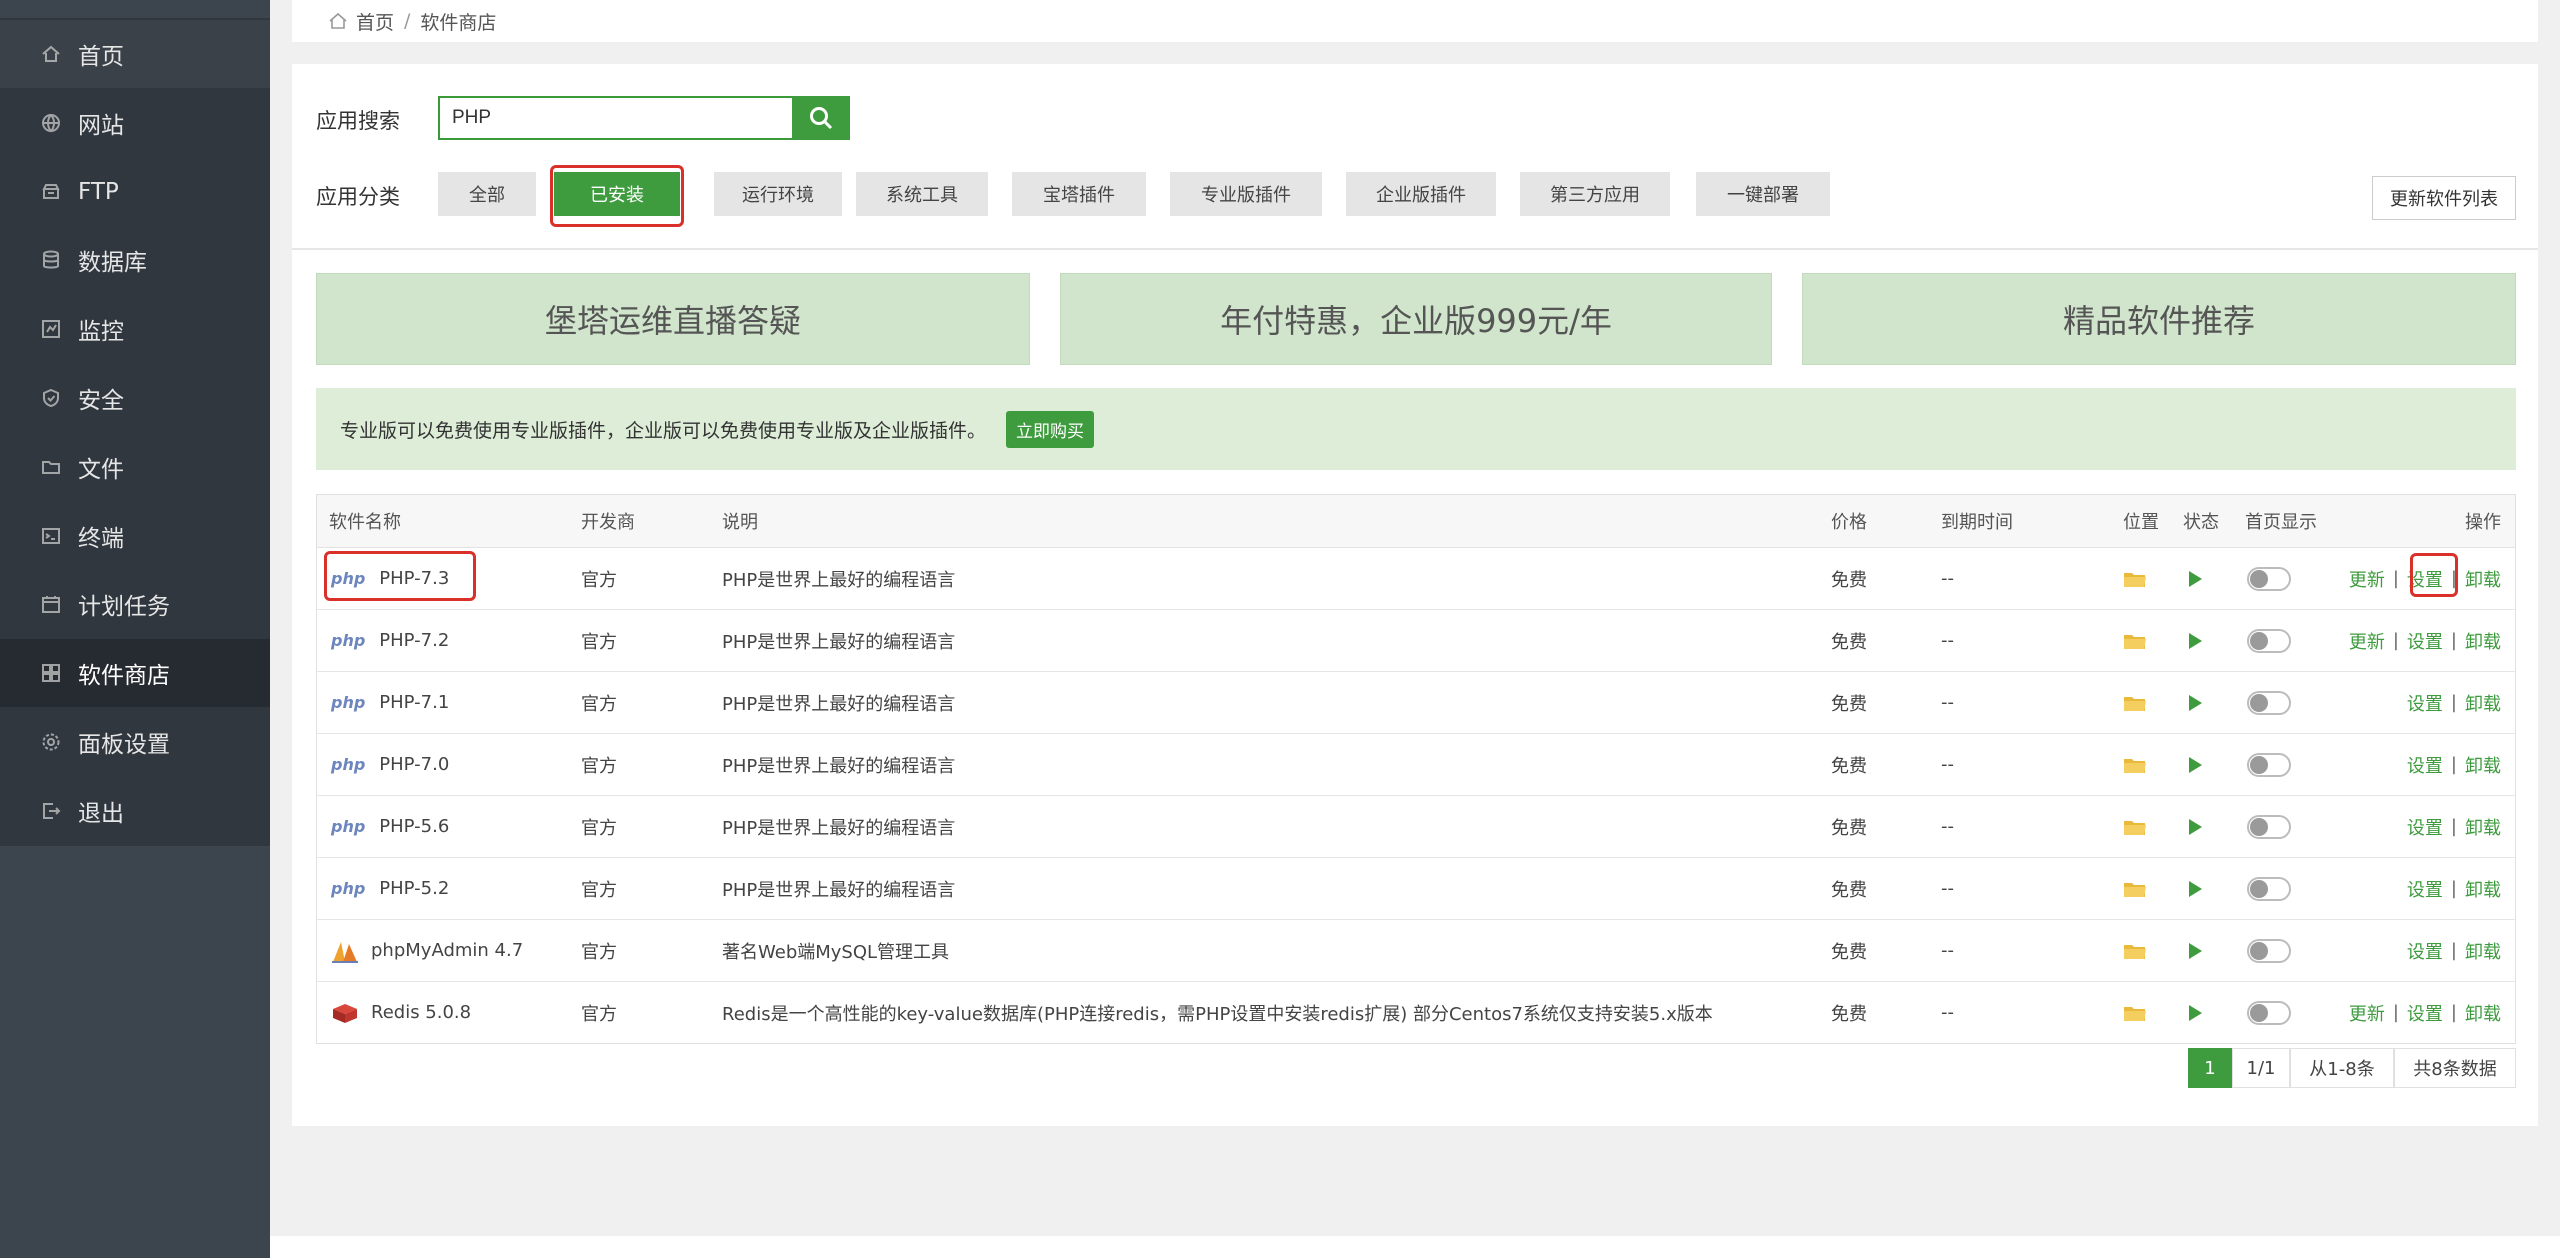 The height and width of the screenshot is (1258, 2560). What do you see at coordinates (135, 398) in the screenshot?
I see `sidebar-item-shield: 安全` at bounding box center [135, 398].